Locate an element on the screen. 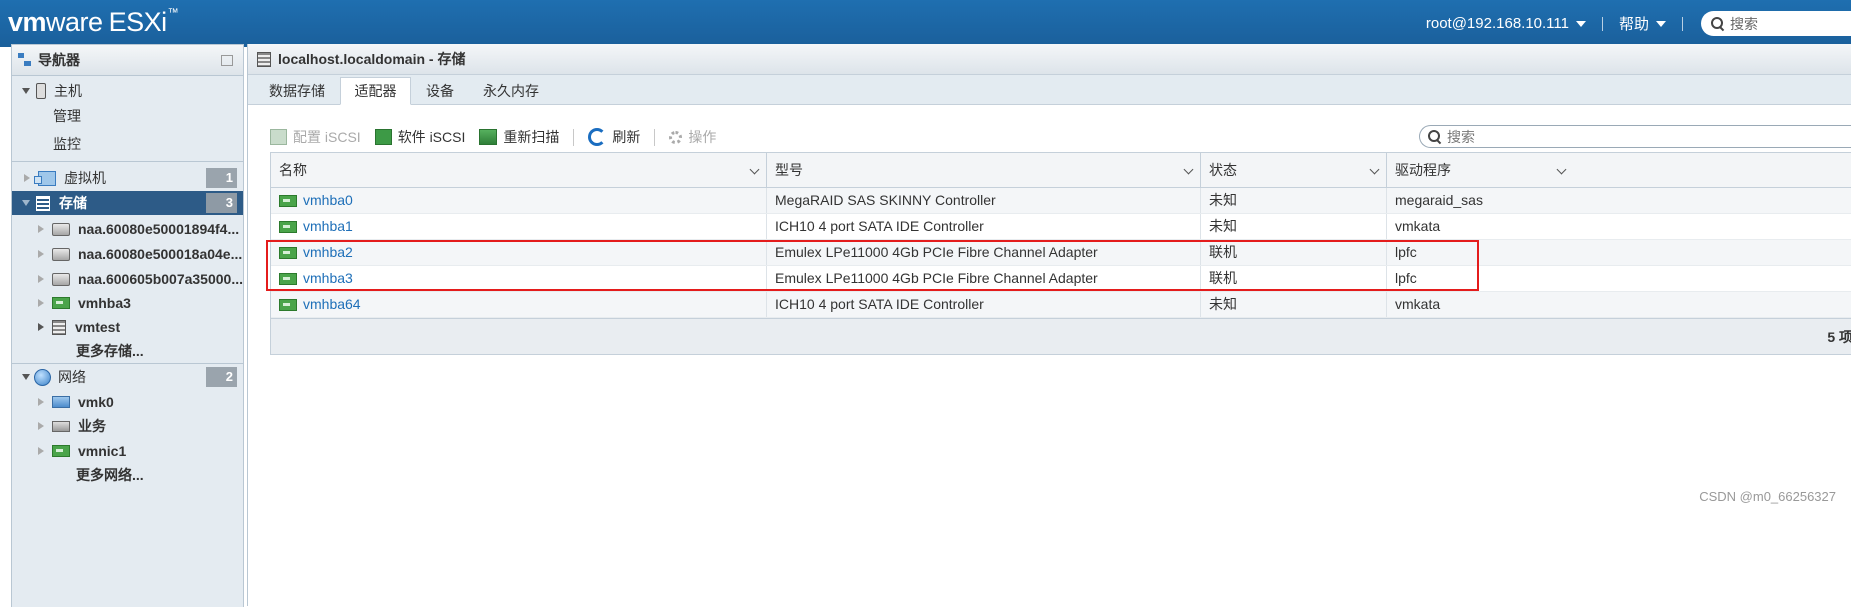 This screenshot has width=1851, height=607. adapter-link: vmhba64 is located at coordinates (332, 304).